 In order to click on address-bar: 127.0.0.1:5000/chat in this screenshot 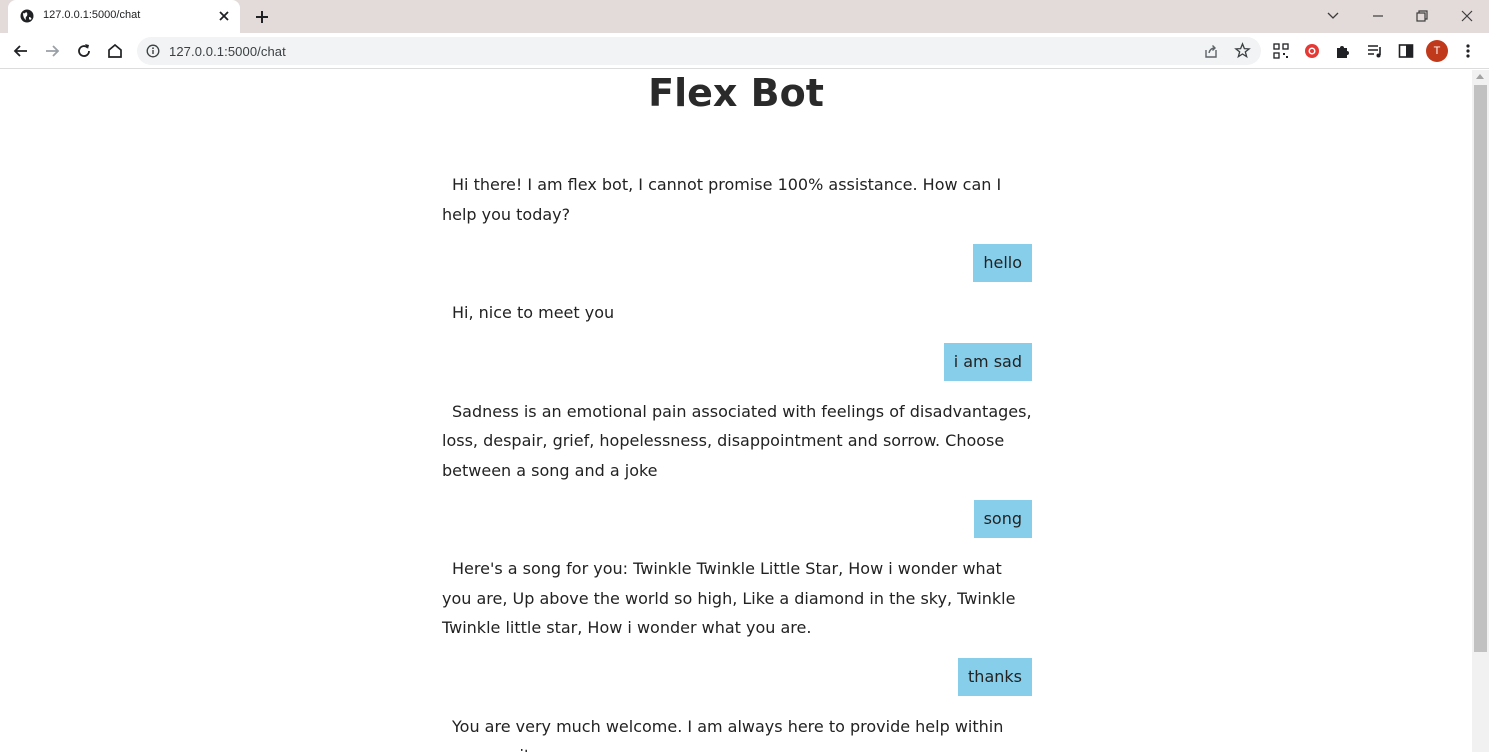, I will do `click(699, 51)`.